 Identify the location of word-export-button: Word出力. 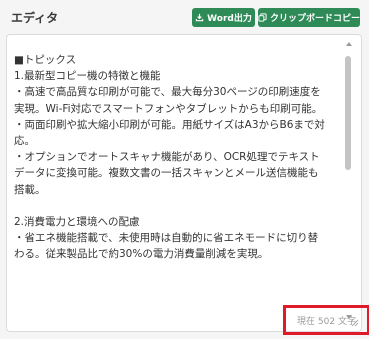
(223, 17).